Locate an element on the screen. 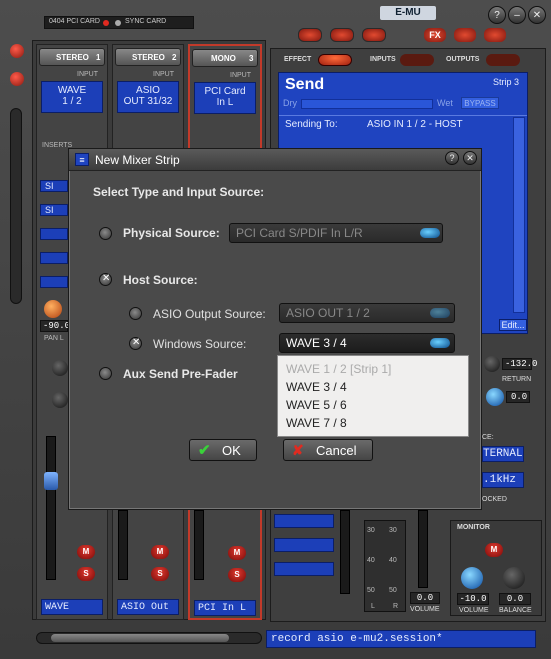  input-line-1: WAVE is located at coordinates (72, 90).